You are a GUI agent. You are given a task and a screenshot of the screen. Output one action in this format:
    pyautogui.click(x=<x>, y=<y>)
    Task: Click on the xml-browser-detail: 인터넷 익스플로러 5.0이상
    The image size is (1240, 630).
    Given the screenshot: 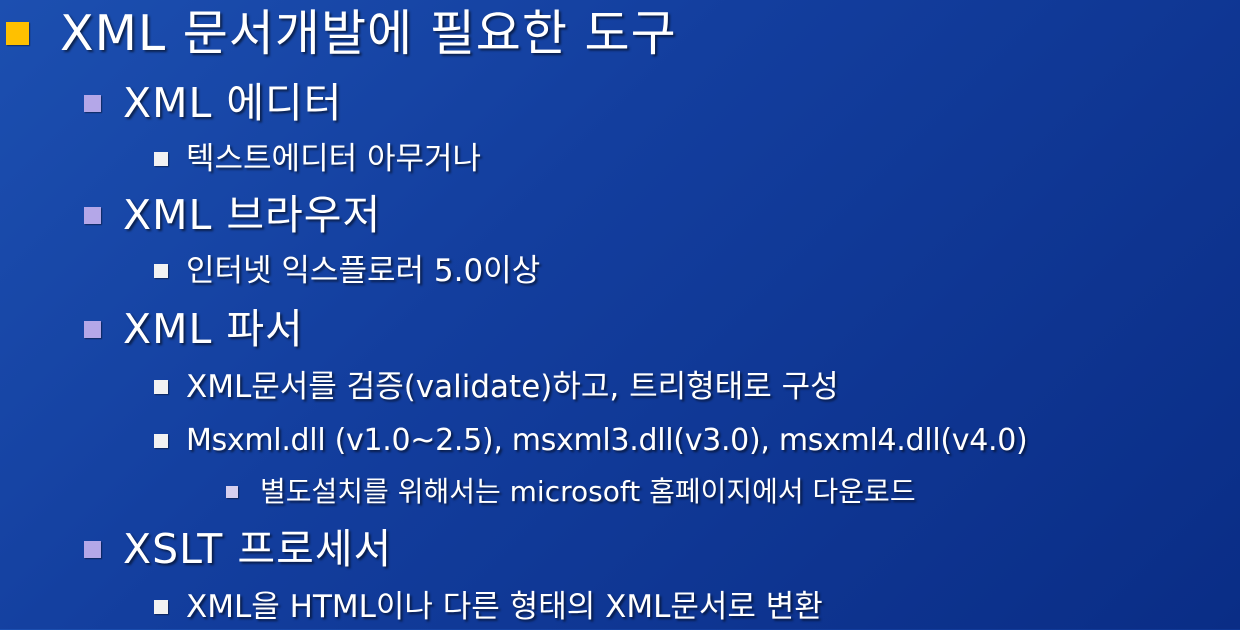 What is the action you would take?
    pyautogui.click(x=363, y=271)
    